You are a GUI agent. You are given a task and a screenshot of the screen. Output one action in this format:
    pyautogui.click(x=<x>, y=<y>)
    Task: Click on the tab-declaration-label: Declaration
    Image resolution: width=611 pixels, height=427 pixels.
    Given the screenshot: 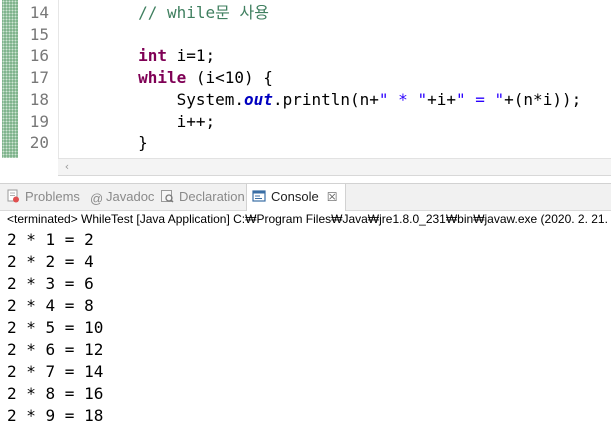 What is the action you would take?
    pyautogui.click(x=212, y=196)
    